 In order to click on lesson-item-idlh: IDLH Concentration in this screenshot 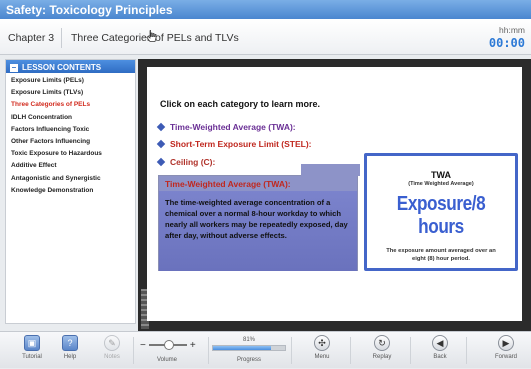, I will do `click(73, 118)`.